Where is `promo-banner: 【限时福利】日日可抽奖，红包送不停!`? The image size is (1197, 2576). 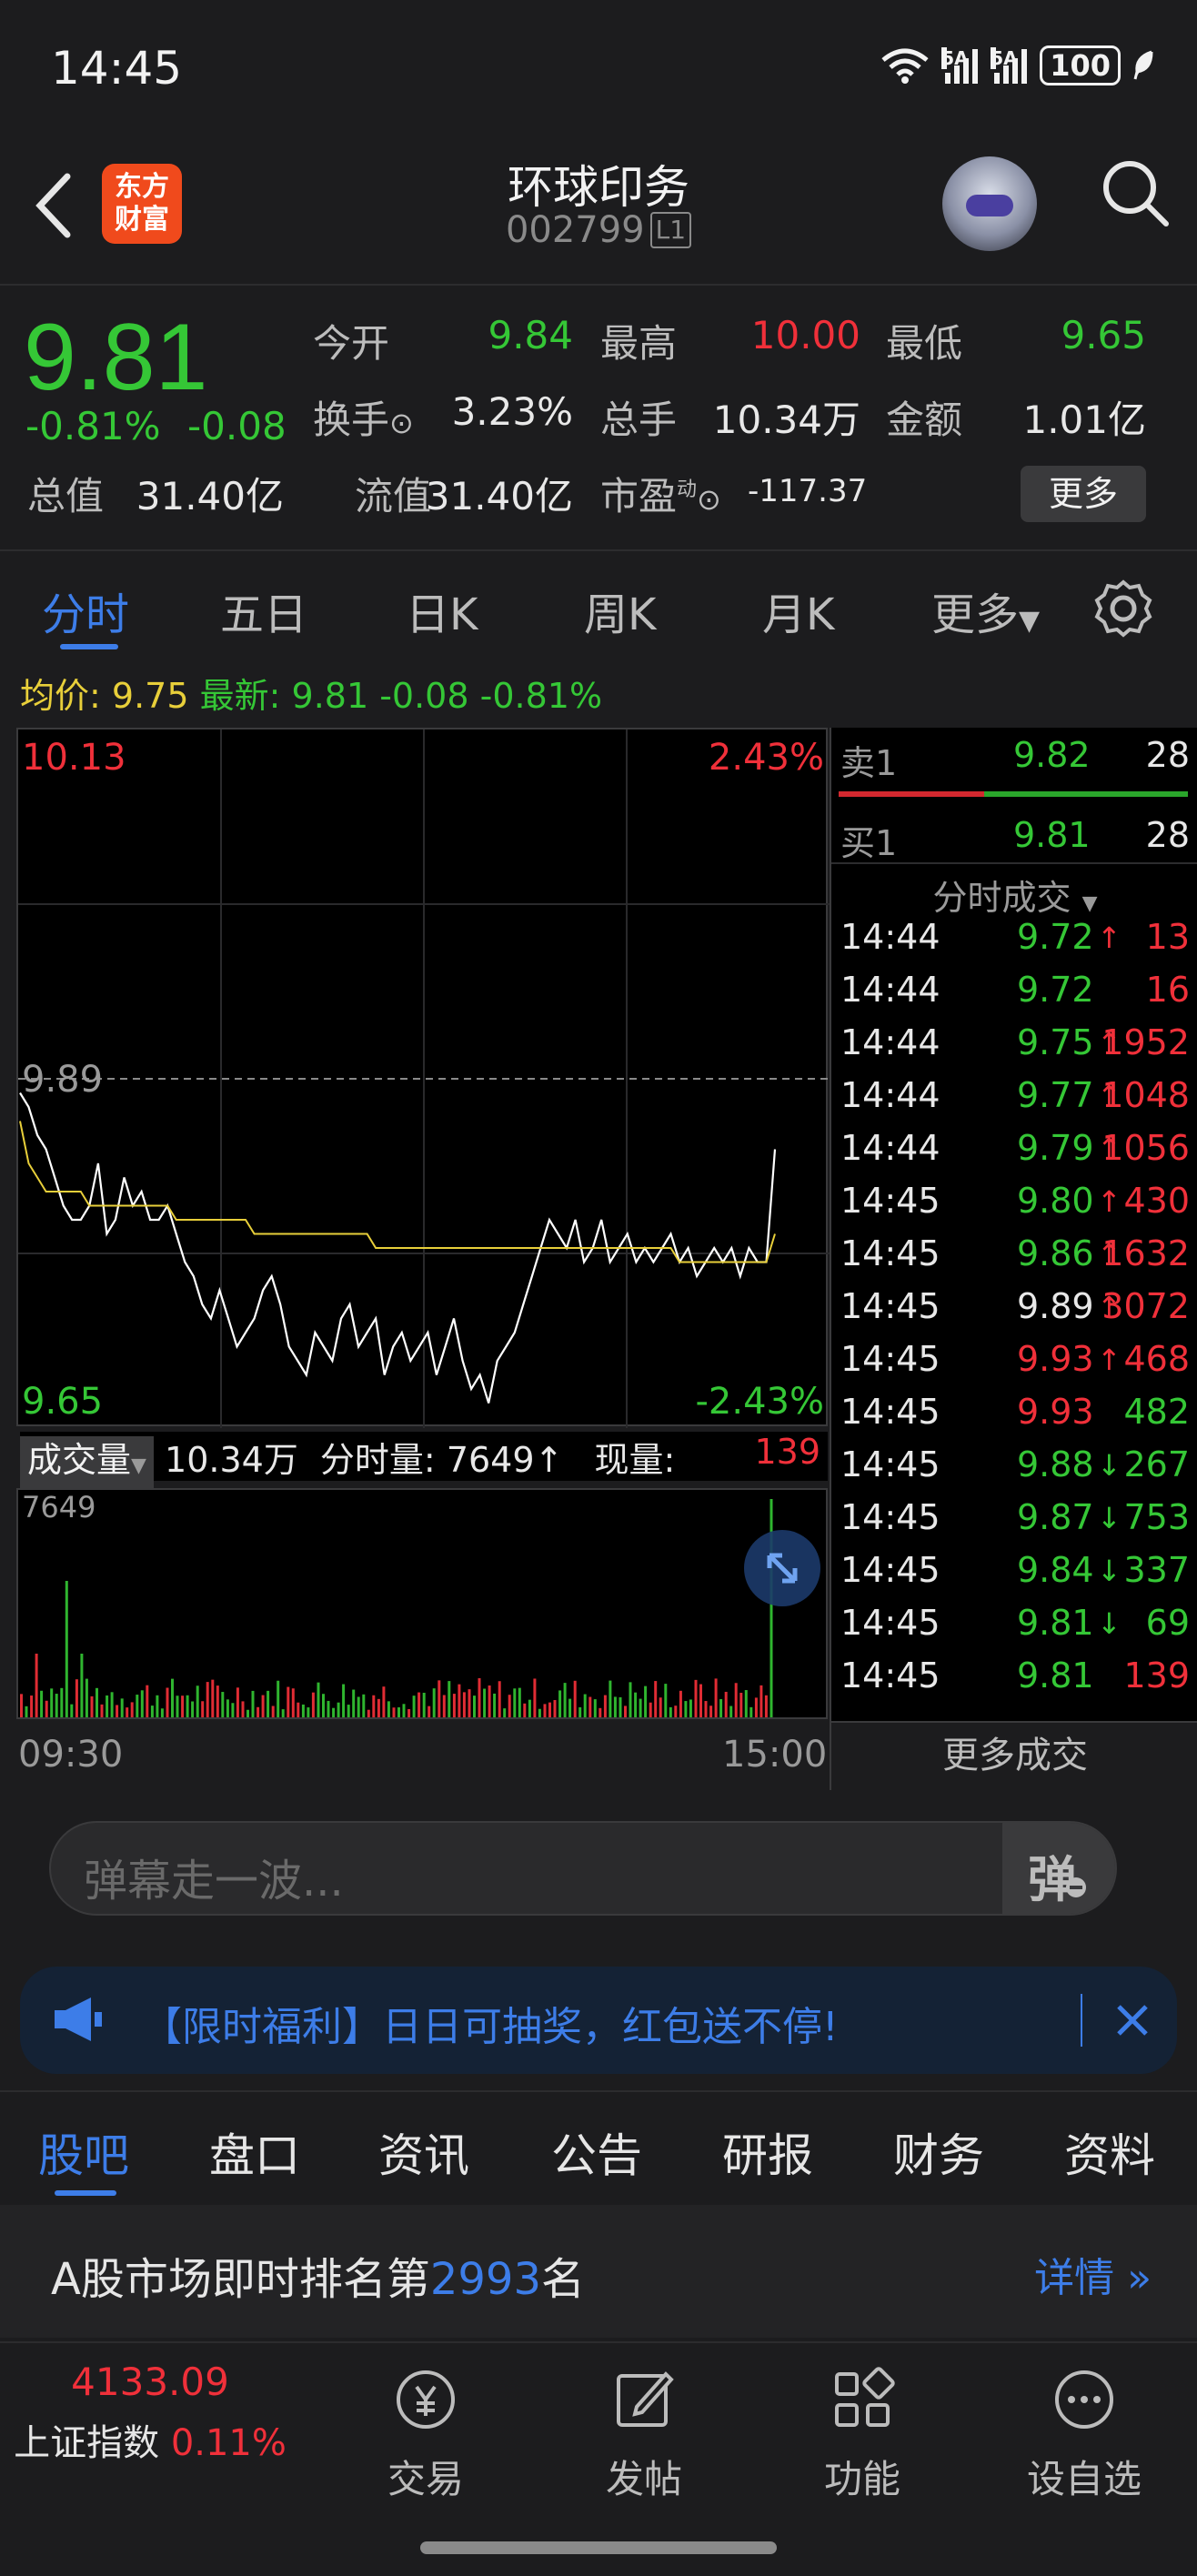
promo-banner: 【限时福利】日日可抽奖，红包送不停! is located at coordinates (598, 2020).